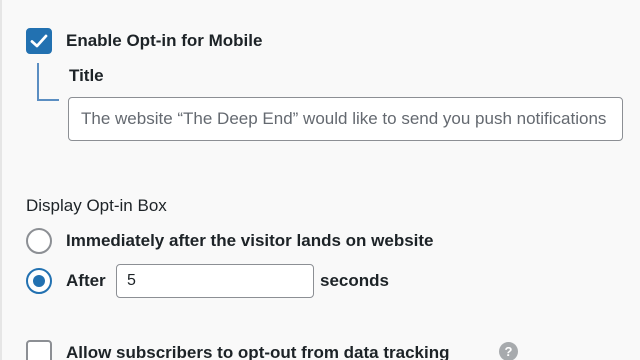  I want to click on radio-after, so click(39, 281).